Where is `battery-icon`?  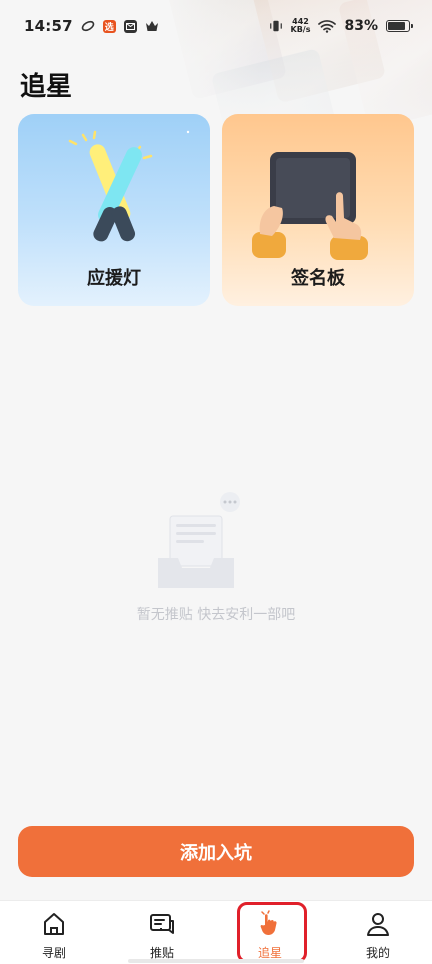
battery-icon is located at coordinates (399, 26).